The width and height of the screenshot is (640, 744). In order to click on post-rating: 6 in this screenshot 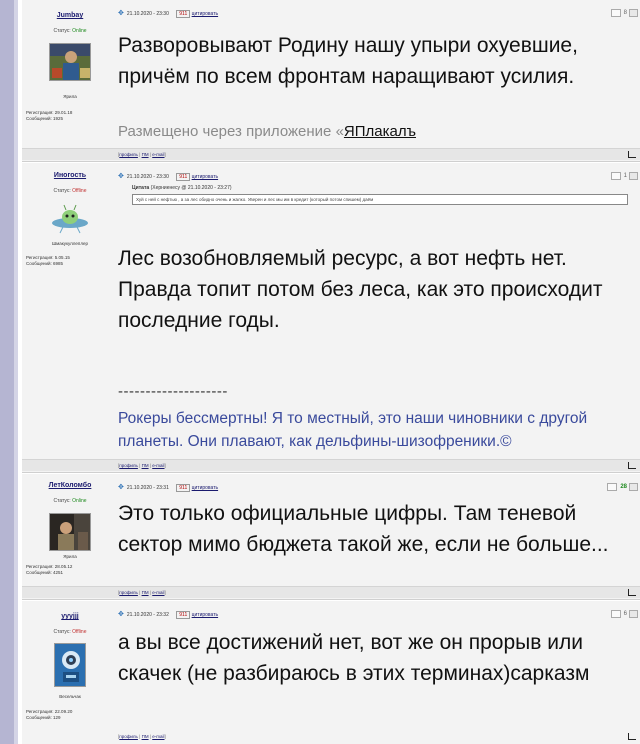, I will do `click(624, 615)`.